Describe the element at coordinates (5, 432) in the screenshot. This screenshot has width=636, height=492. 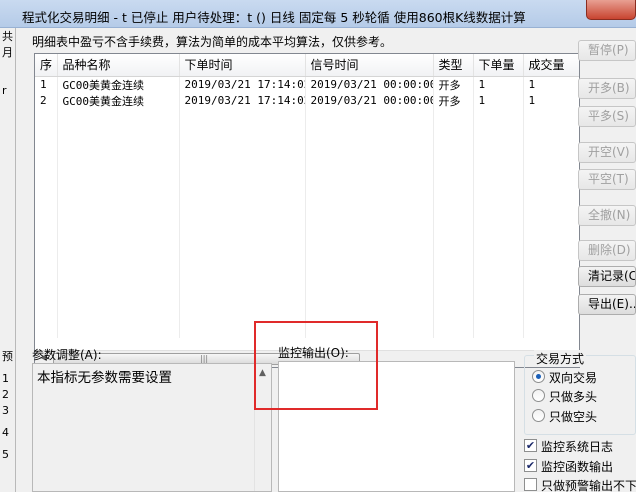
I see `strip-char: 4` at that location.